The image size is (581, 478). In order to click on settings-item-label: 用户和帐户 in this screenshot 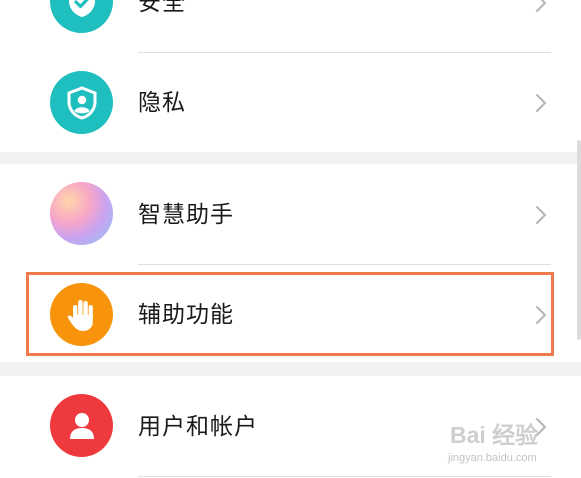, I will do `click(198, 427)`.